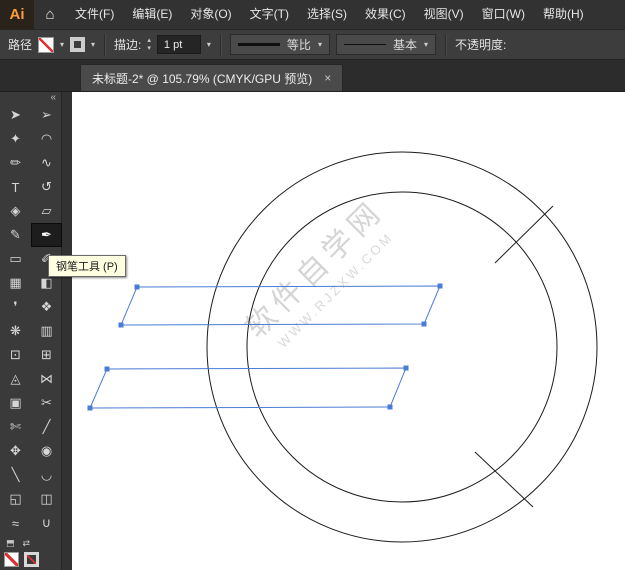  I want to click on reflect-tool: ◫, so click(46, 499).